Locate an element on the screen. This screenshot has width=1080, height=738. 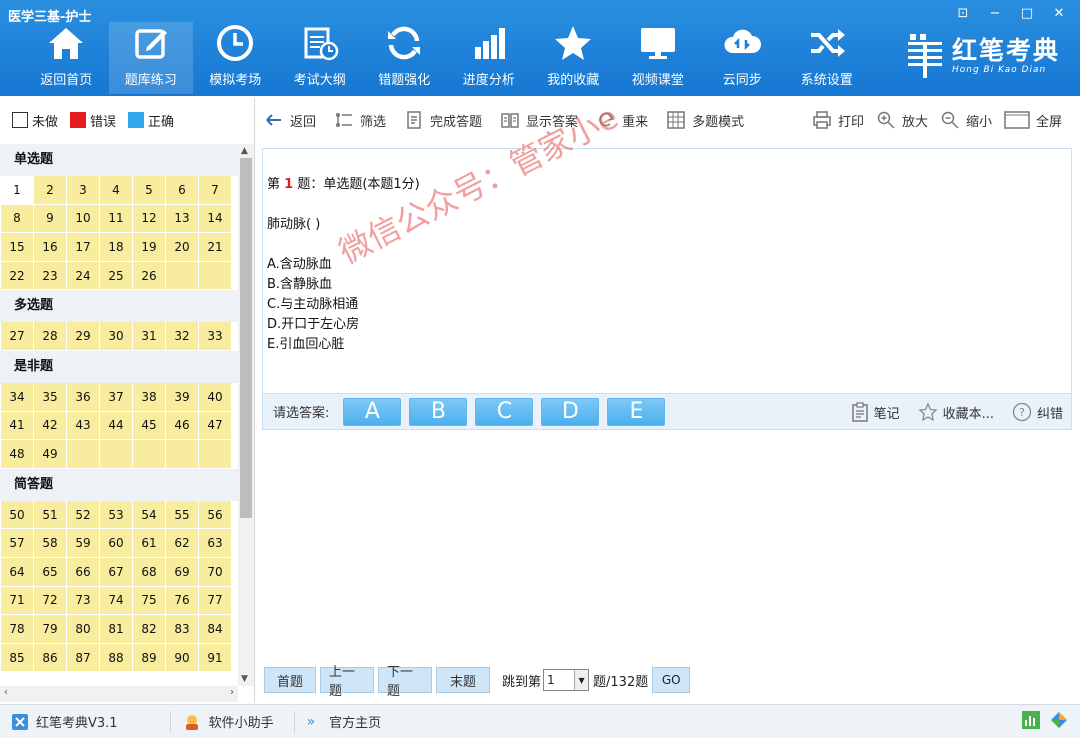
scroll-down-icon: ▼ is located at coordinates (244, 679).